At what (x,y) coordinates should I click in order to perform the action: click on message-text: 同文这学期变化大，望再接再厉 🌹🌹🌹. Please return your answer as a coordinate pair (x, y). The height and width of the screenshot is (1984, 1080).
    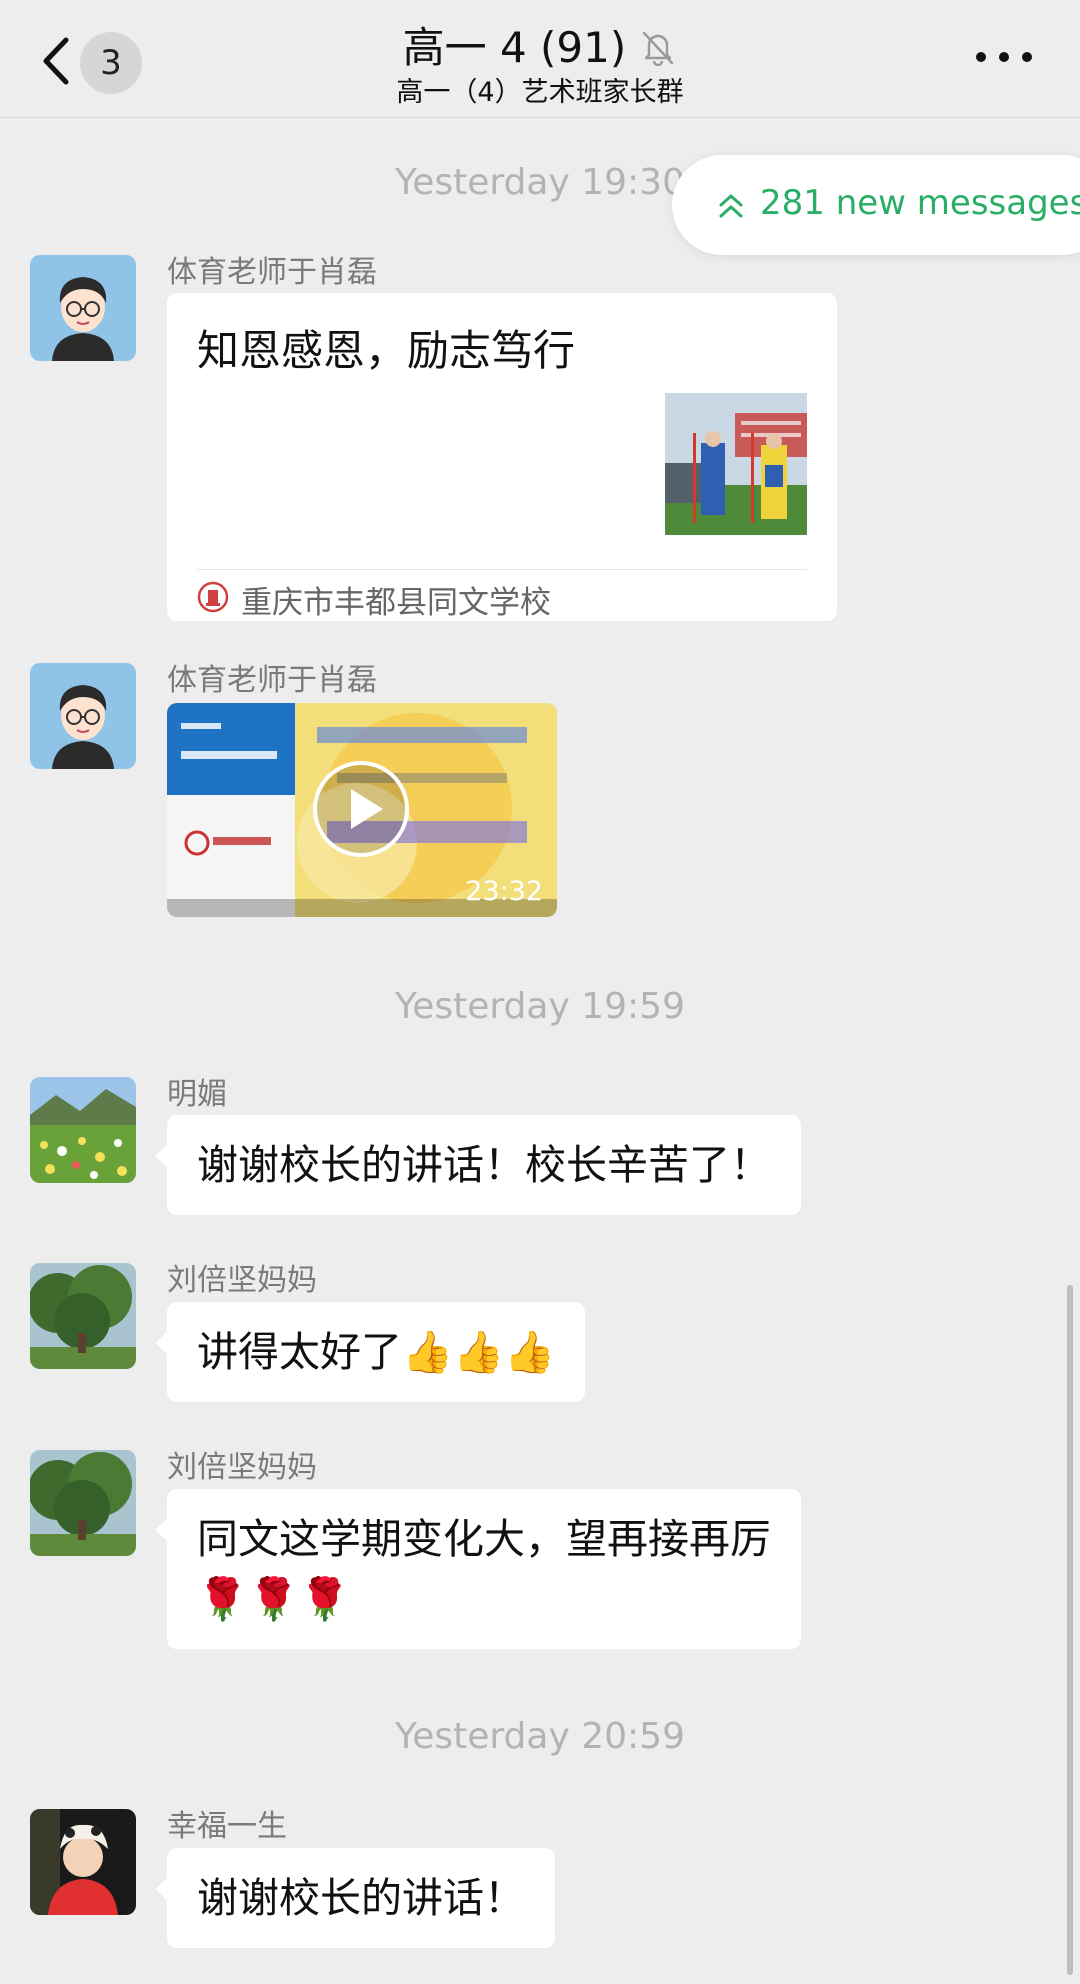
    Looking at the image, I should click on (484, 1569).